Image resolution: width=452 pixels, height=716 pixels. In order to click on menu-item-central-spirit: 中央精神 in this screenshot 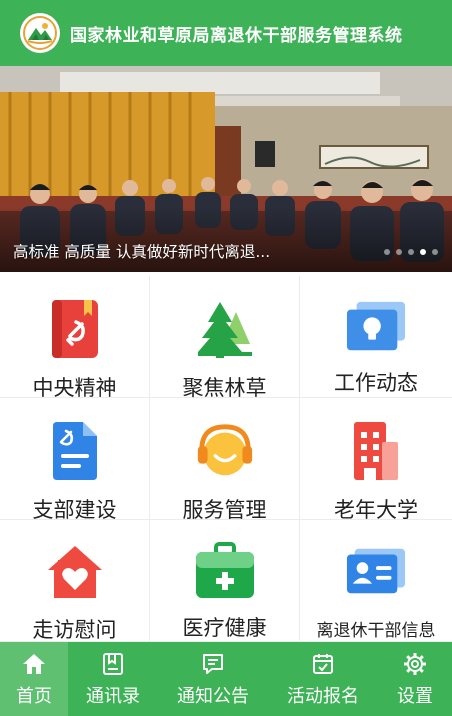, I will do `click(75, 338)`.